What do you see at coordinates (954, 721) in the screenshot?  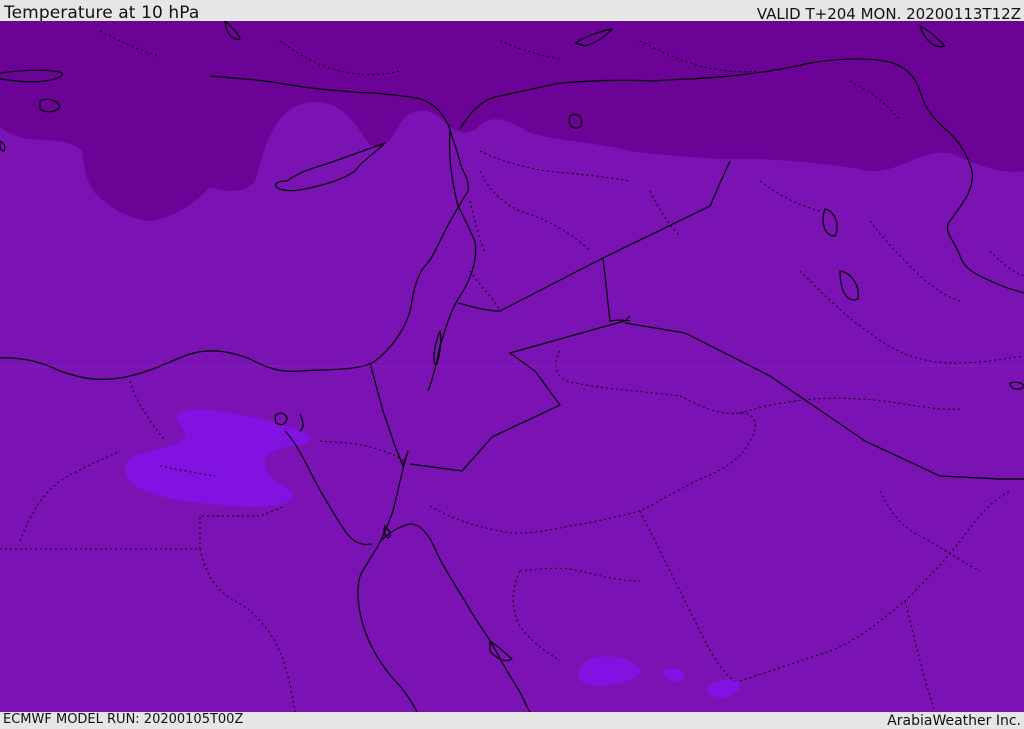 I see `credit-label: ArabiaWeather Inc.` at bounding box center [954, 721].